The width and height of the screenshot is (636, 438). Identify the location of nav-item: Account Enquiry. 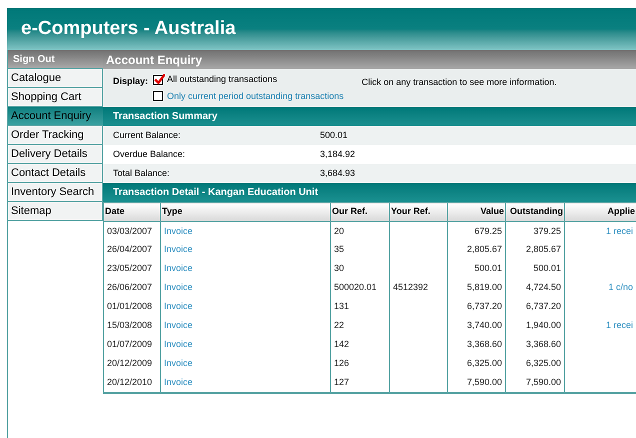
(55, 116).